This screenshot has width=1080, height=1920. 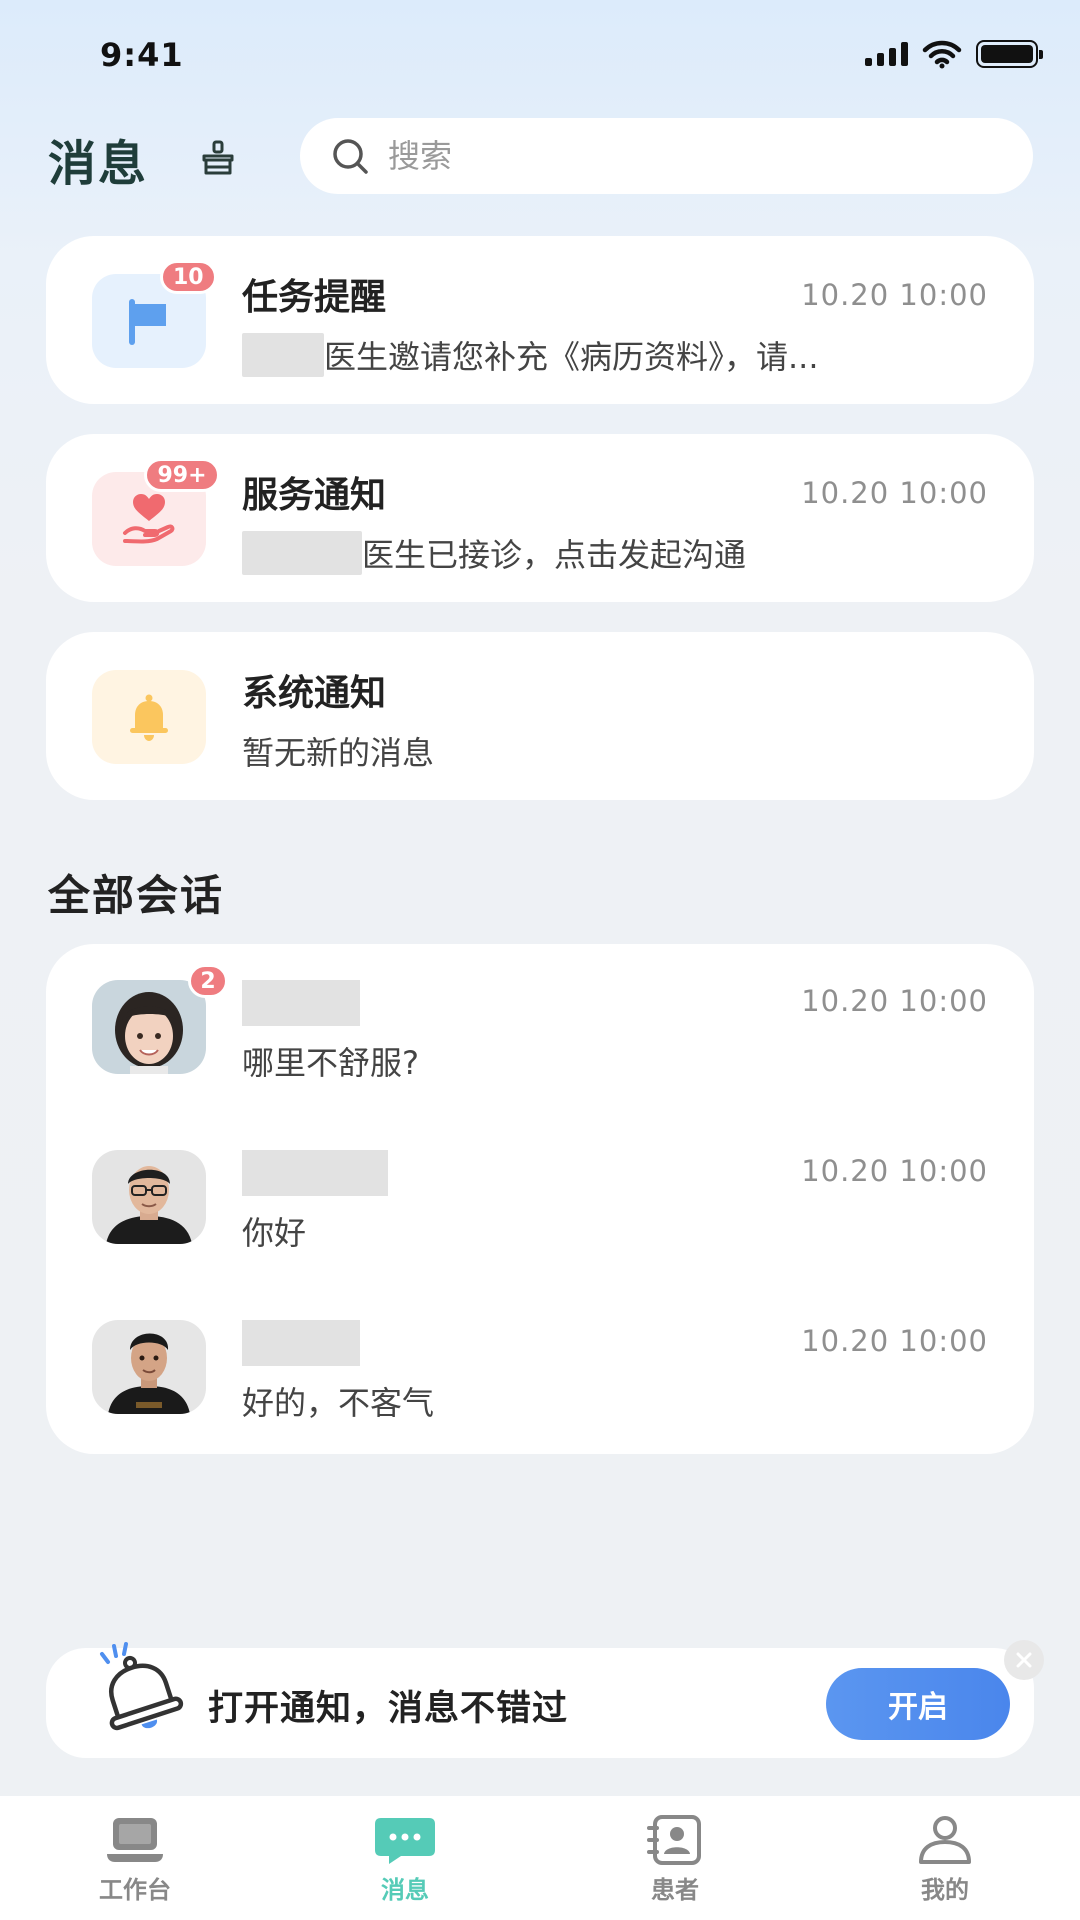 What do you see at coordinates (918, 1704) in the screenshot?
I see `enable-notifications-button: 开启` at bounding box center [918, 1704].